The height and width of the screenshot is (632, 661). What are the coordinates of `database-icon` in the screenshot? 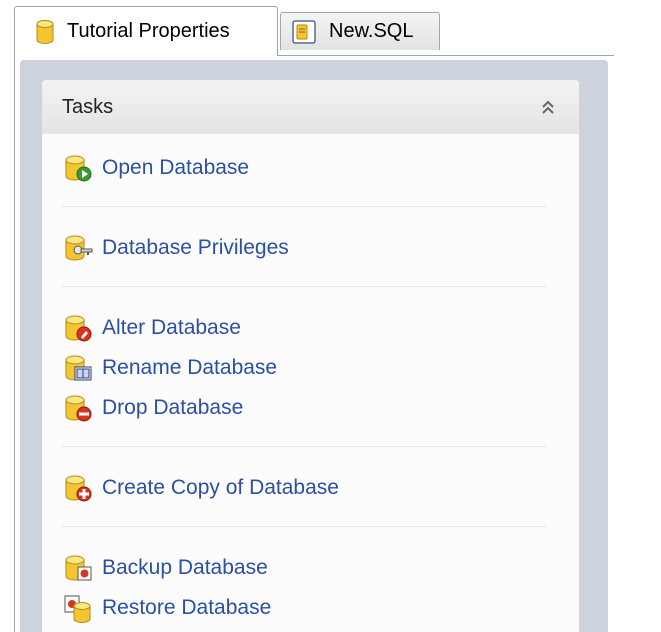 It's located at (45, 32).